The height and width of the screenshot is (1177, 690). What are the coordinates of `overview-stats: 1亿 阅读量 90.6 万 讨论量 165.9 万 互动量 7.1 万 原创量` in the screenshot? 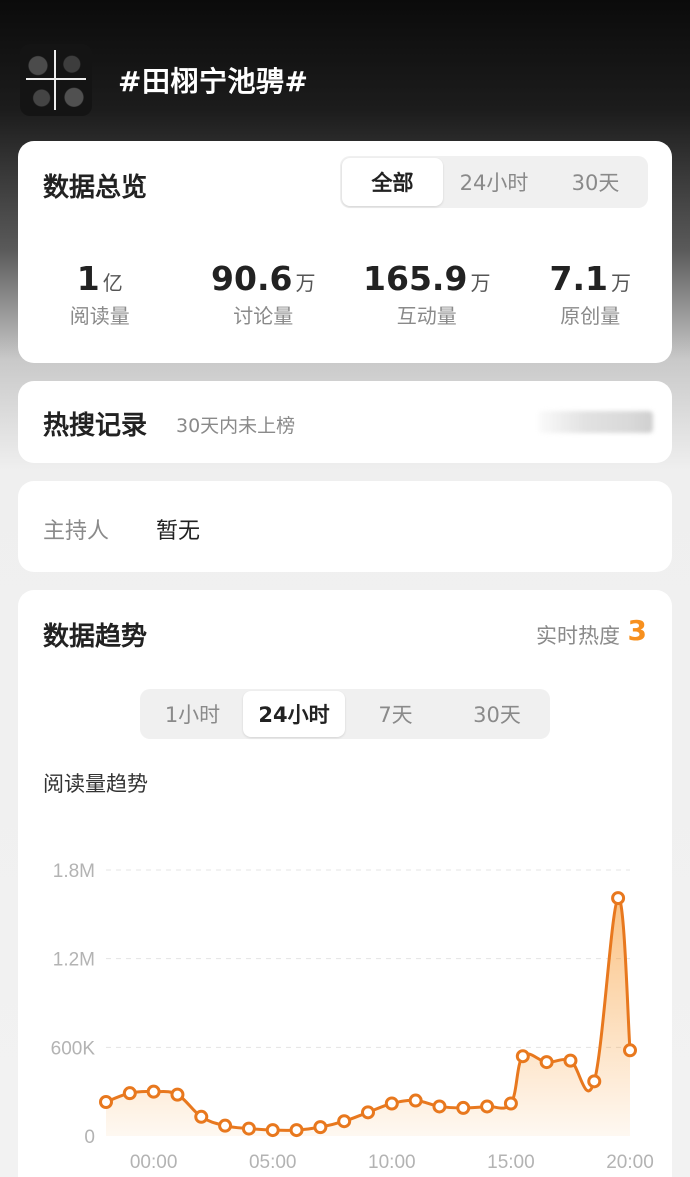 It's located at (345, 294).